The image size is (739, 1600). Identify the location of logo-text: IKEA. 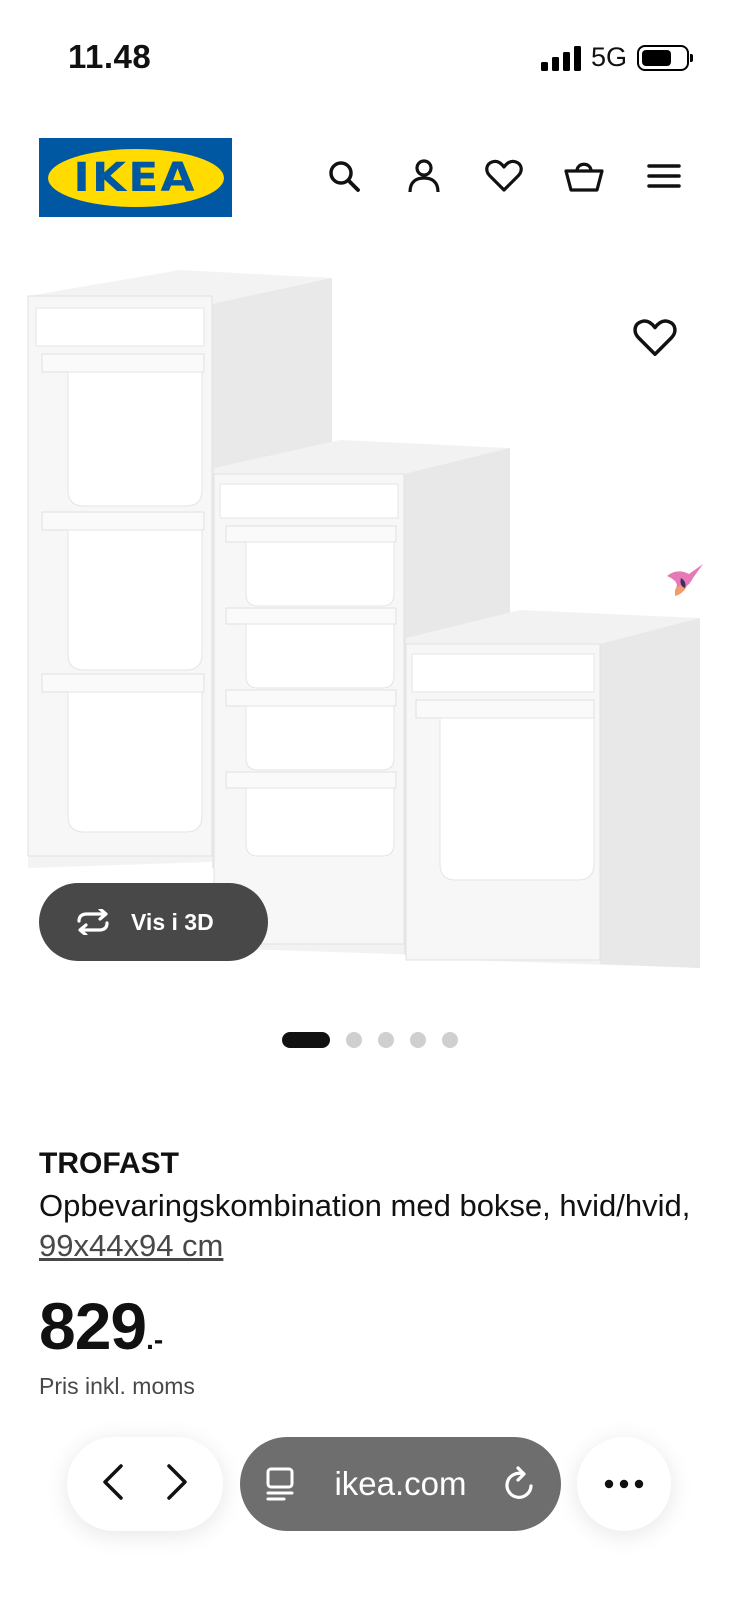
(135, 177).